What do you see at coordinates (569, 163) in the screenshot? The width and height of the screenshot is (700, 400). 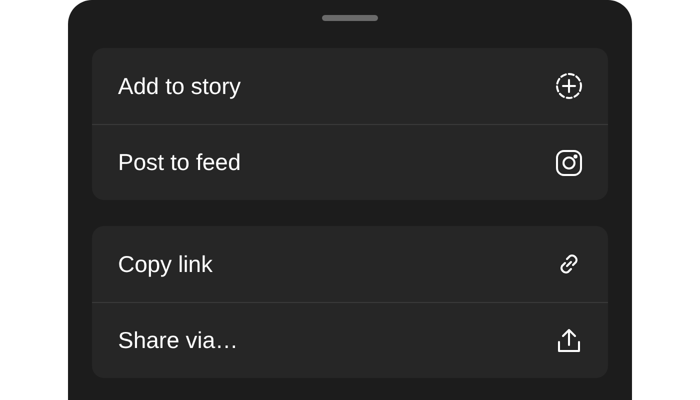 I see `camera-icon` at bounding box center [569, 163].